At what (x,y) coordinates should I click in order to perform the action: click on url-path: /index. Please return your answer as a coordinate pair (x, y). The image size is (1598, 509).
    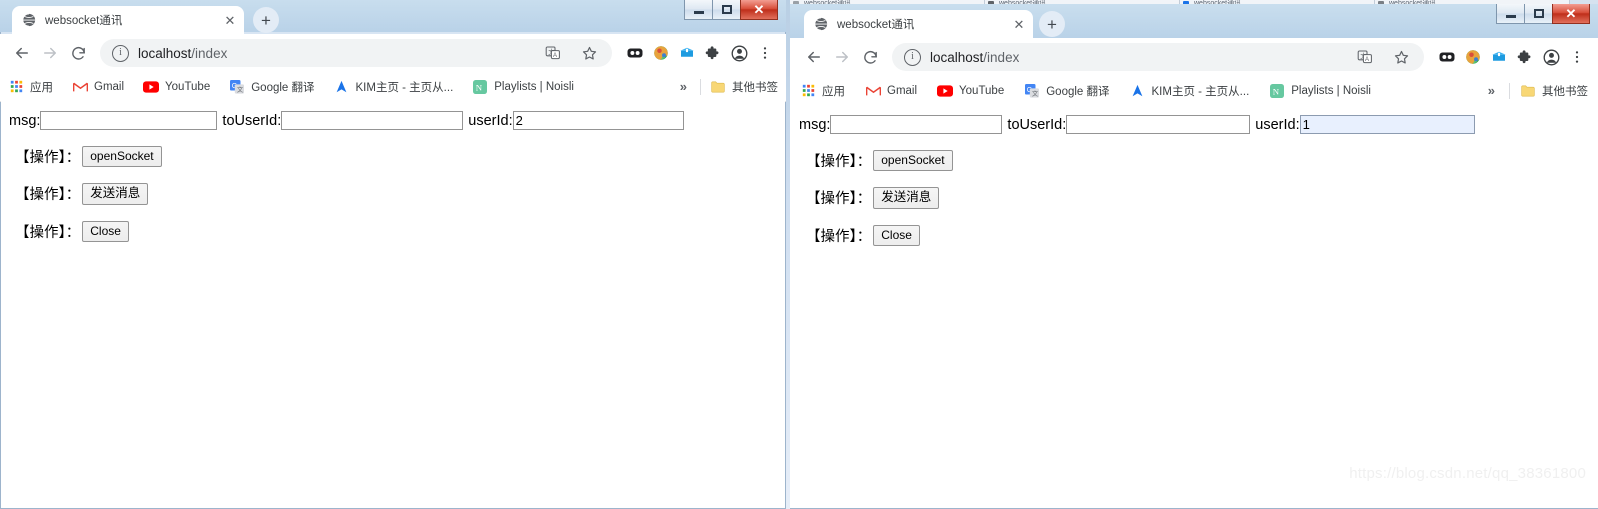
    Looking at the image, I should click on (1001, 57).